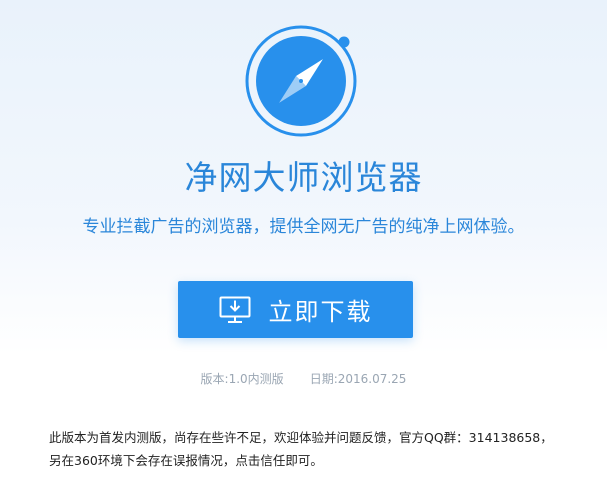 The height and width of the screenshot is (493, 607). Describe the element at coordinates (320, 312) in the screenshot. I see `download-button-label: 立即下载` at that location.